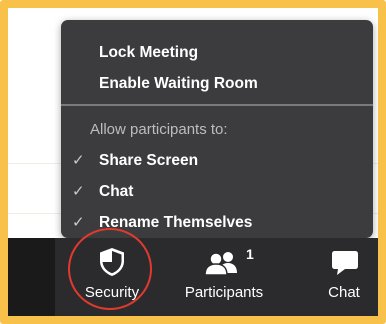 This screenshot has height=324, width=386. I want to click on allow-participants-header: Allow participants to:, so click(159, 129).